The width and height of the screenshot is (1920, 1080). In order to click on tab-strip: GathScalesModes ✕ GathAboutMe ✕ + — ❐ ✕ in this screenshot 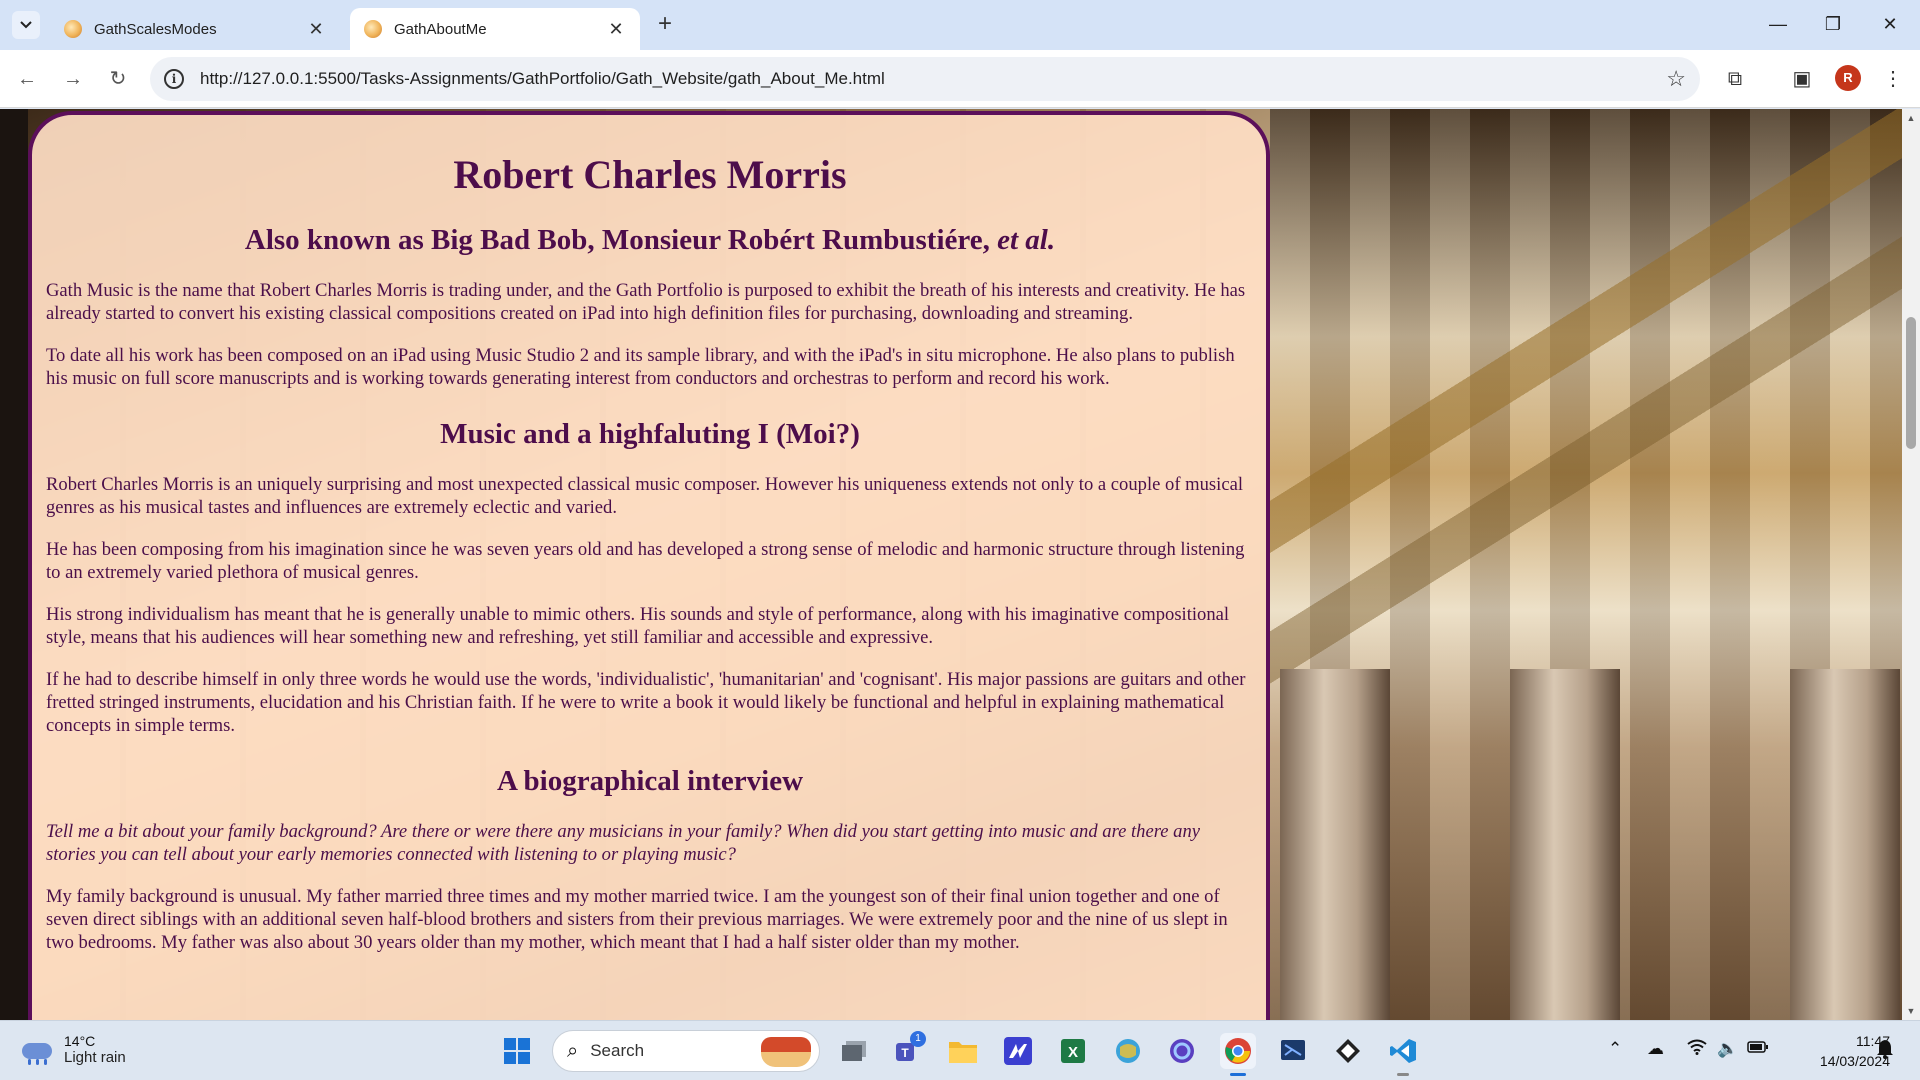, I will do `click(960, 25)`.